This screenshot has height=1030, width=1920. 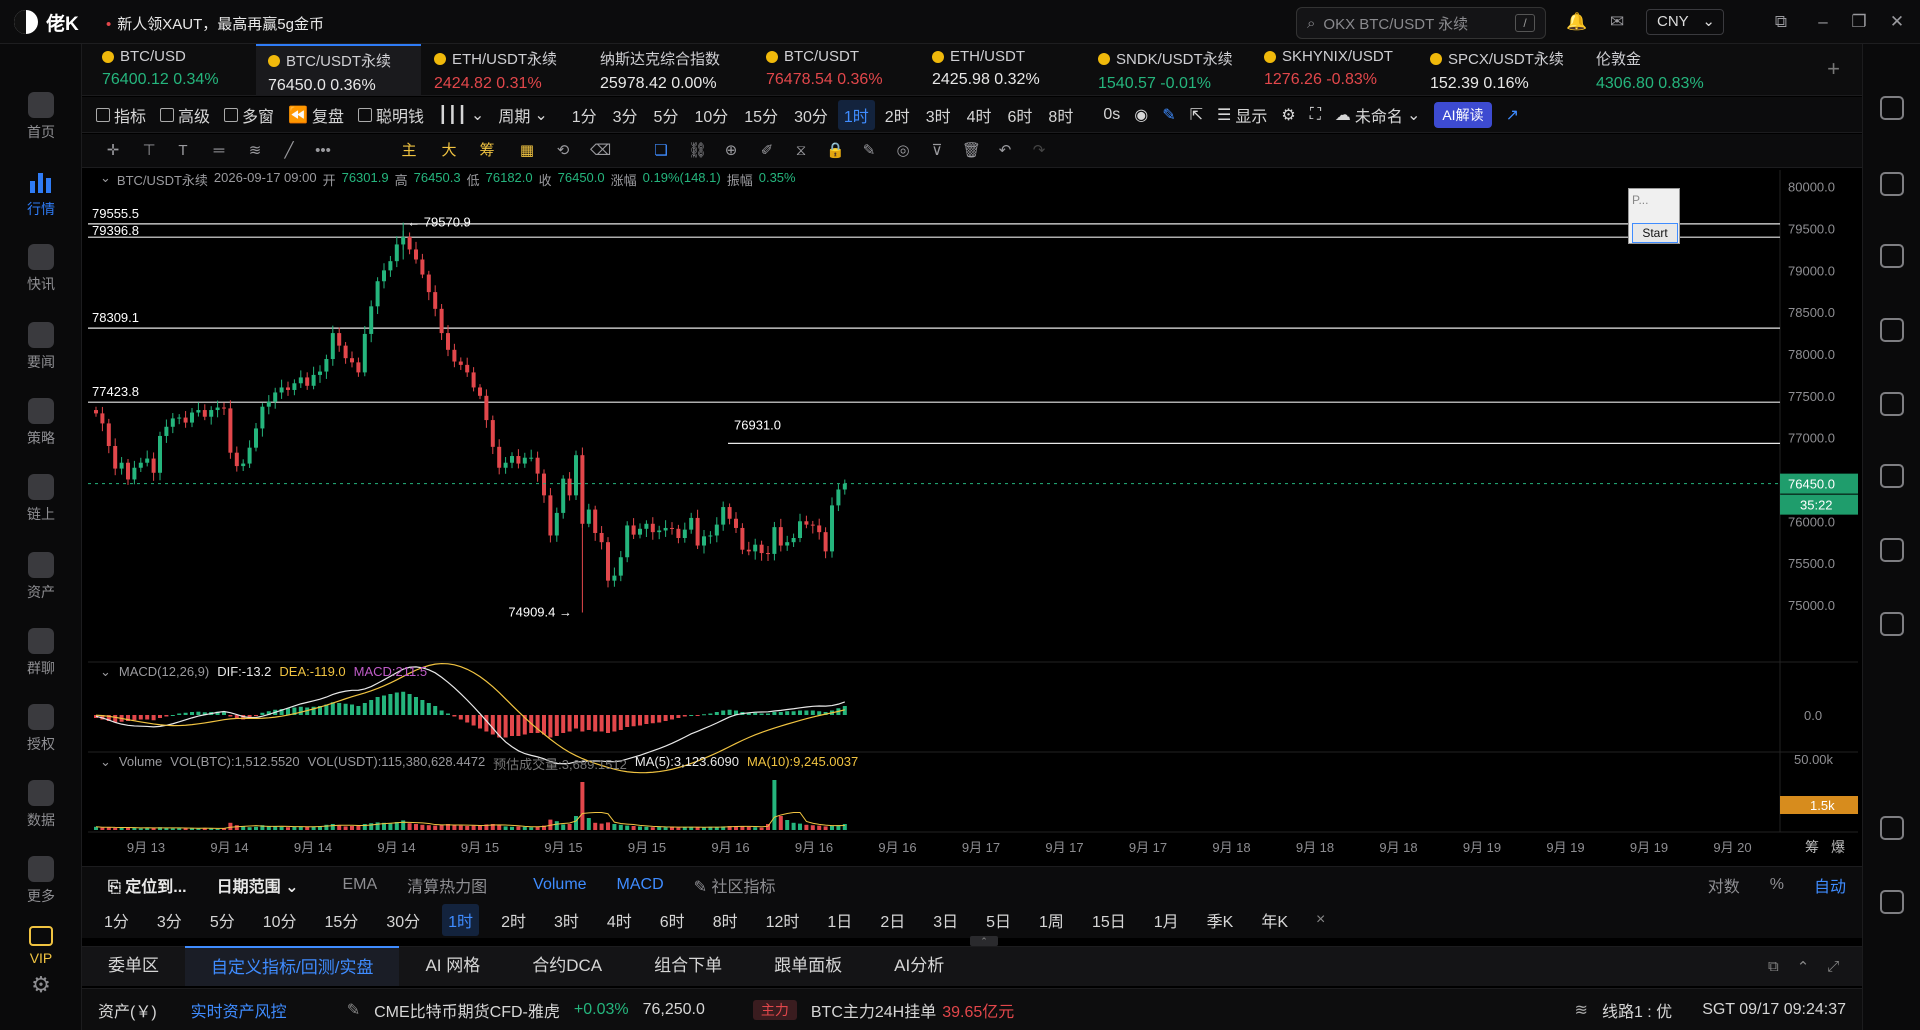 What do you see at coordinates (487, 151) in the screenshot?
I see `chip-icon: 筹` at bounding box center [487, 151].